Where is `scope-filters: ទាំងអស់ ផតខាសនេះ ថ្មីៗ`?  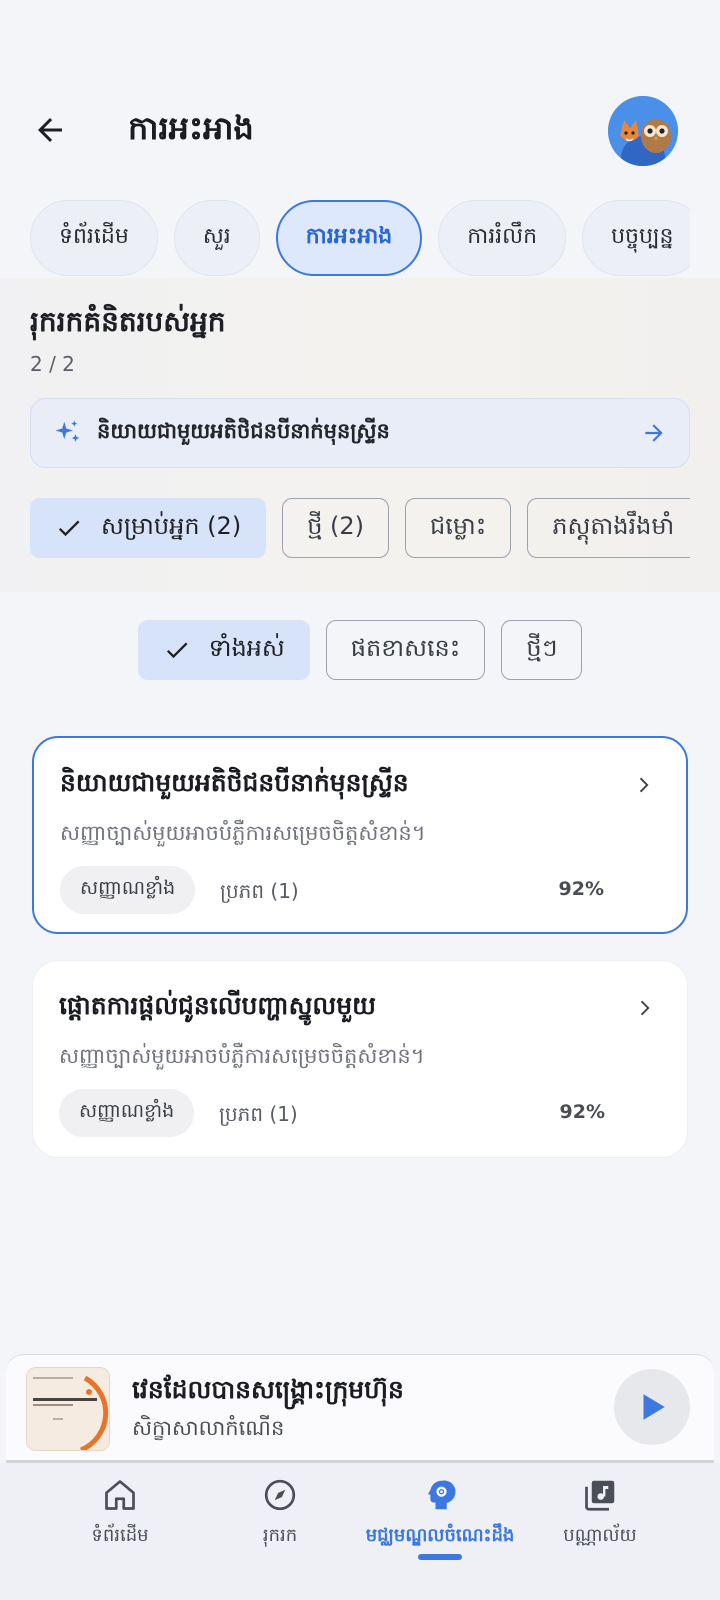
scope-filters: ទាំងអស់ ផតខាសនេះ ថ្មីៗ is located at coordinates (360, 650).